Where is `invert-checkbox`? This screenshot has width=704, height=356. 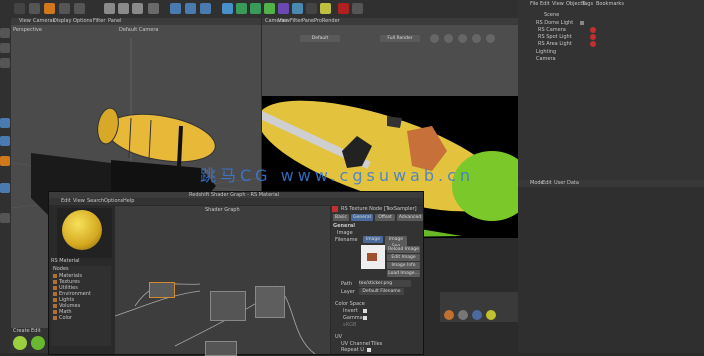 invert-checkbox is located at coordinates (365, 311).